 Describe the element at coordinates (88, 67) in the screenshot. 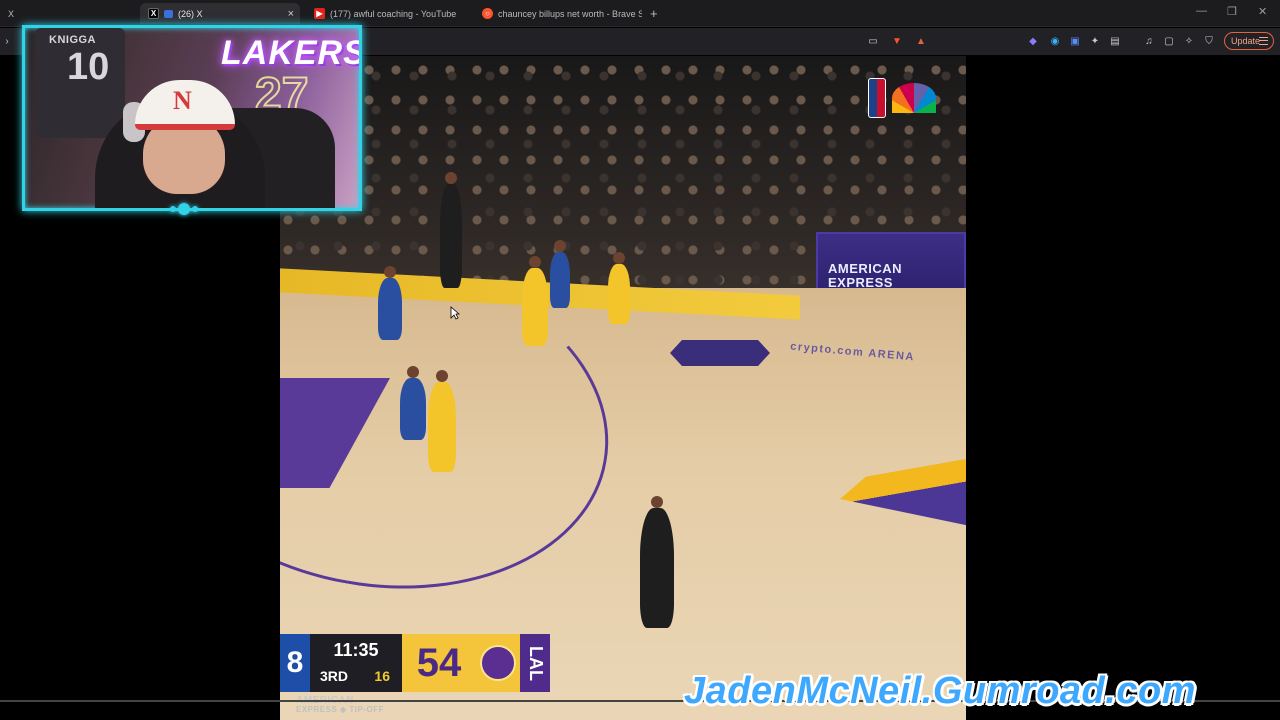

I see `jersey-number: 10` at that location.